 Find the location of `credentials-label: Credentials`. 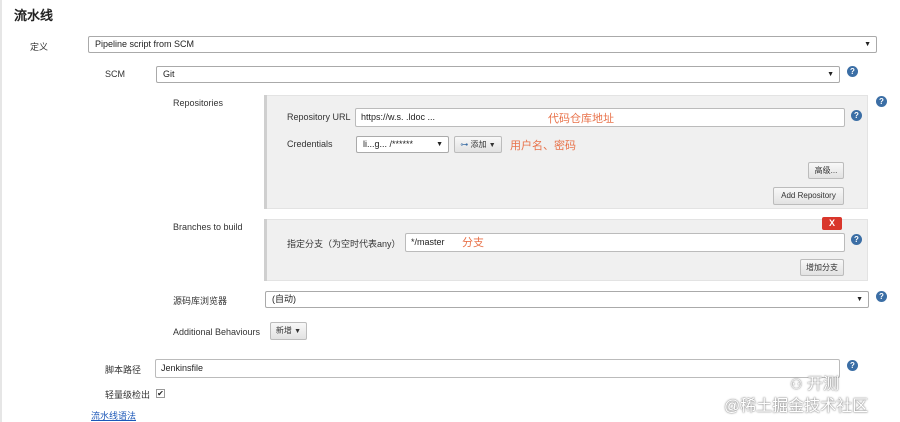

credentials-label: Credentials is located at coordinates (310, 144).